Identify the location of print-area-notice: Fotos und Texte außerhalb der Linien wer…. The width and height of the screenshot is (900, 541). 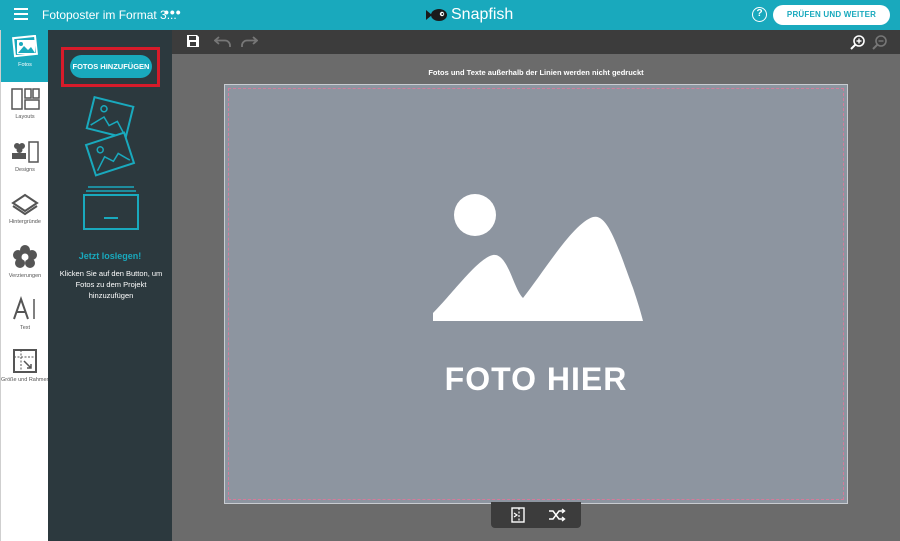
(536, 72).